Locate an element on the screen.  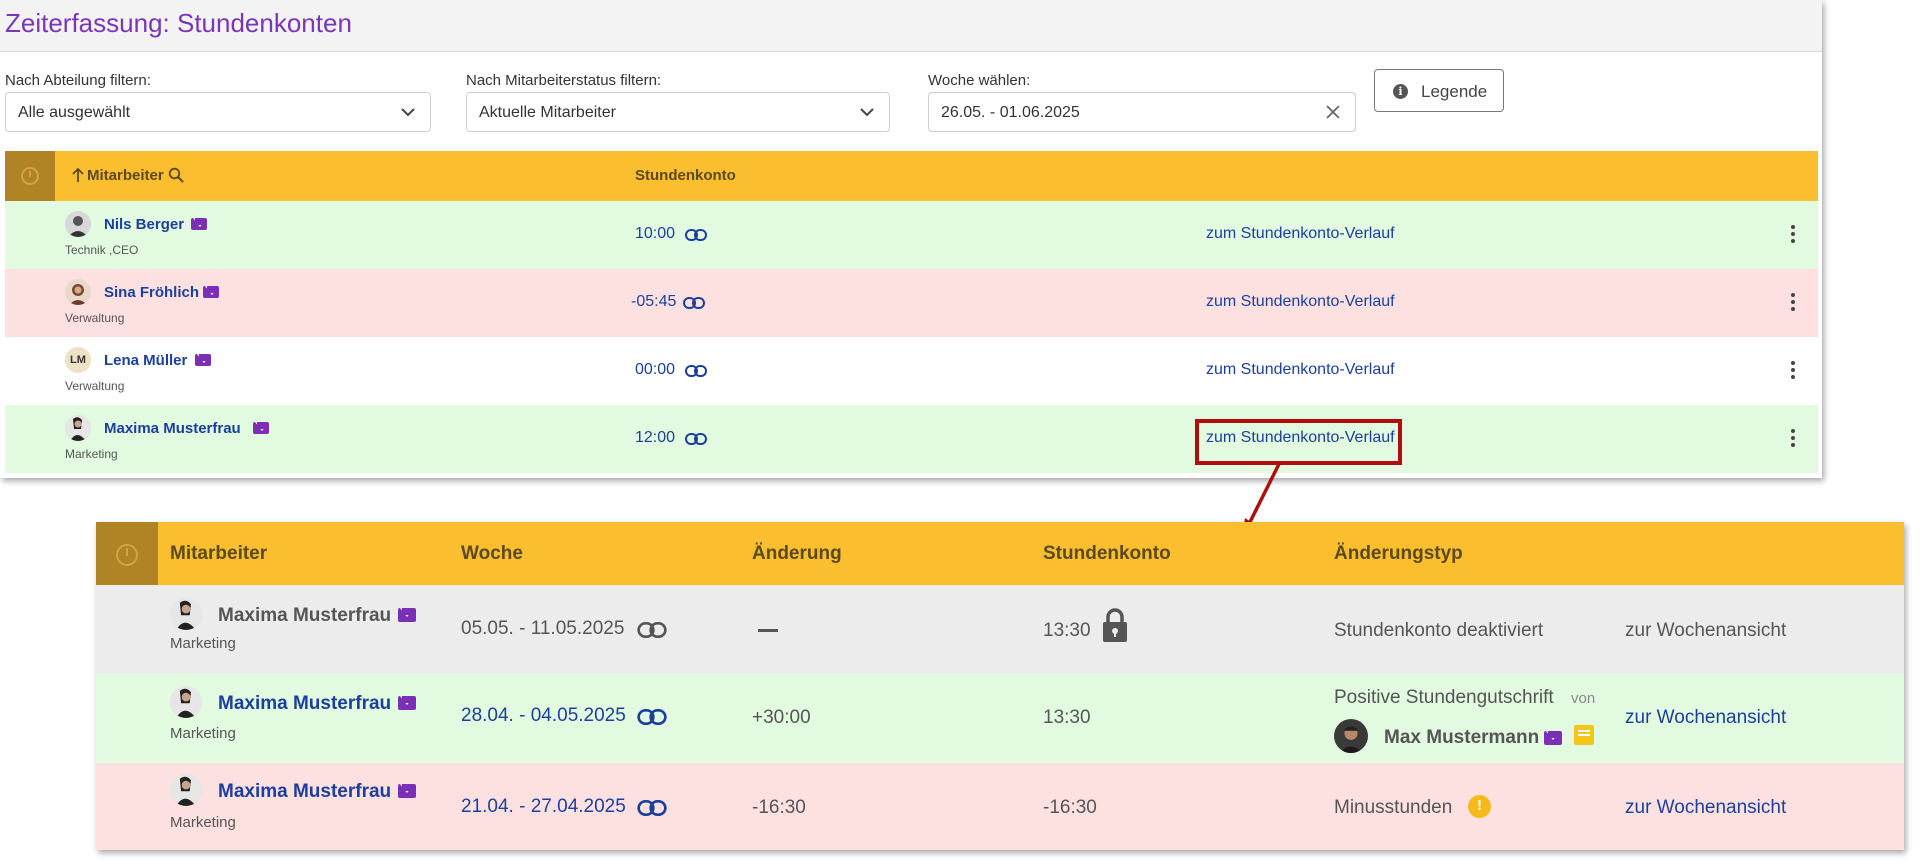
week-range-link: 21.04. - 27.04.2025 is located at coordinates (543, 807).